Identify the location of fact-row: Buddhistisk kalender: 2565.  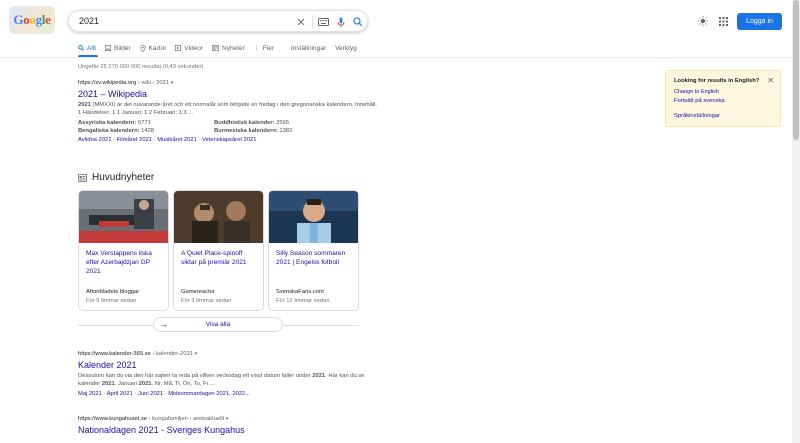
(284, 123).